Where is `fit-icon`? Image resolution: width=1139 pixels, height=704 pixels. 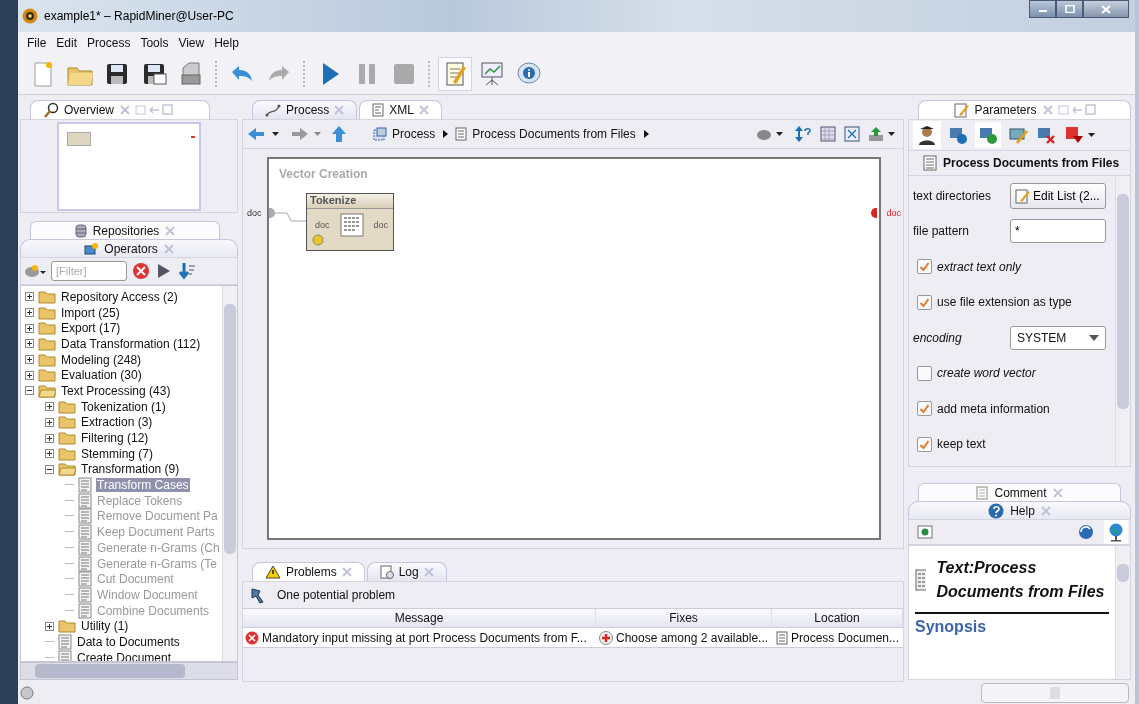 fit-icon is located at coordinates (852, 134).